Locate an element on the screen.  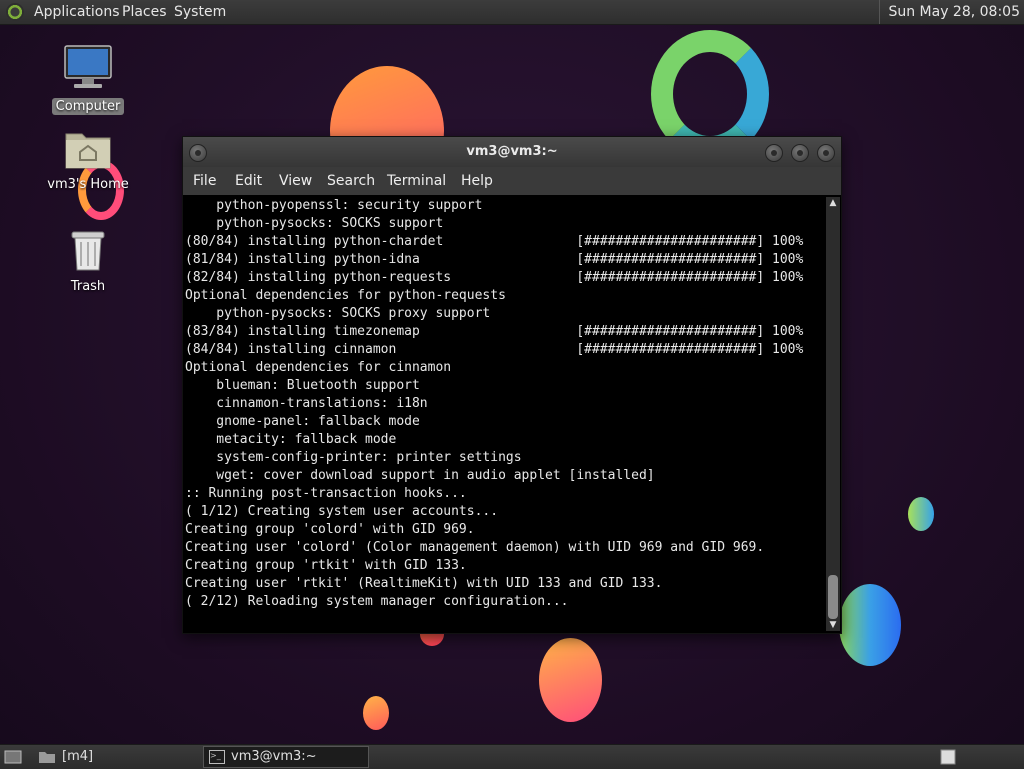
menu-help: Help is located at coordinates (477, 181).